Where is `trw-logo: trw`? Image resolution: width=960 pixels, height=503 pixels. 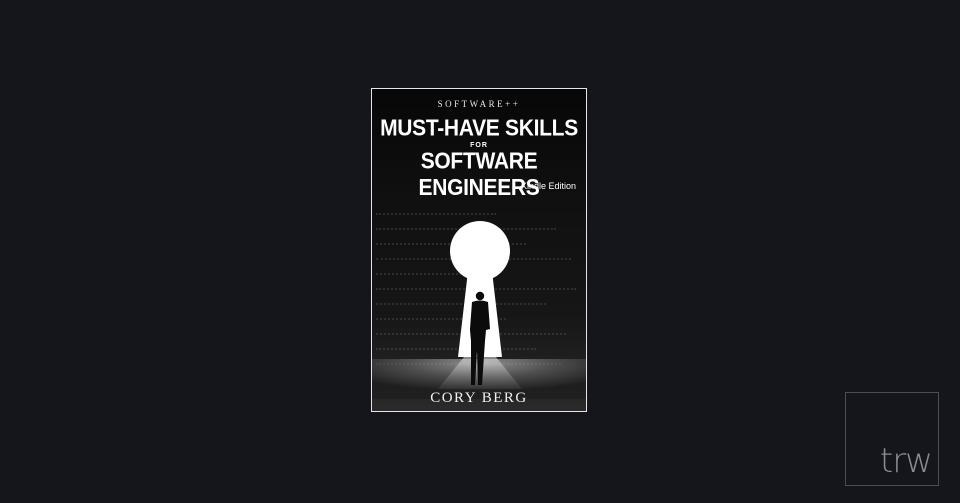 trw-logo: trw is located at coordinates (892, 439).